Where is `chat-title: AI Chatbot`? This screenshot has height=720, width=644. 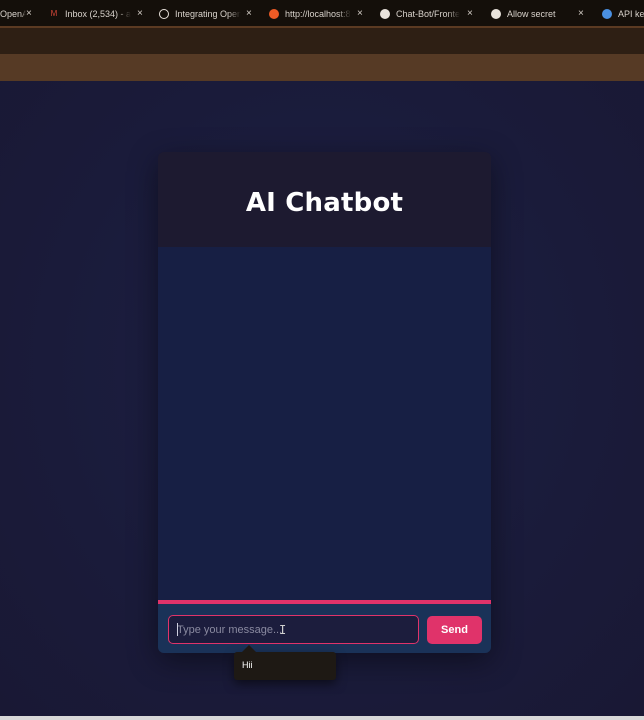 chat-title: AI Chatbot is located at coordinates (324, 202).